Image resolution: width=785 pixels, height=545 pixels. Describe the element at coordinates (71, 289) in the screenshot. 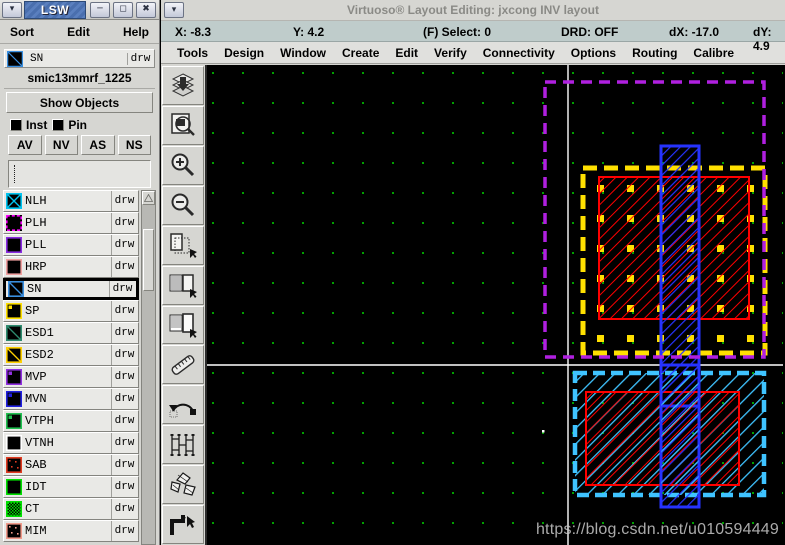

I see `layer-row-sn: SN drw` at that location.